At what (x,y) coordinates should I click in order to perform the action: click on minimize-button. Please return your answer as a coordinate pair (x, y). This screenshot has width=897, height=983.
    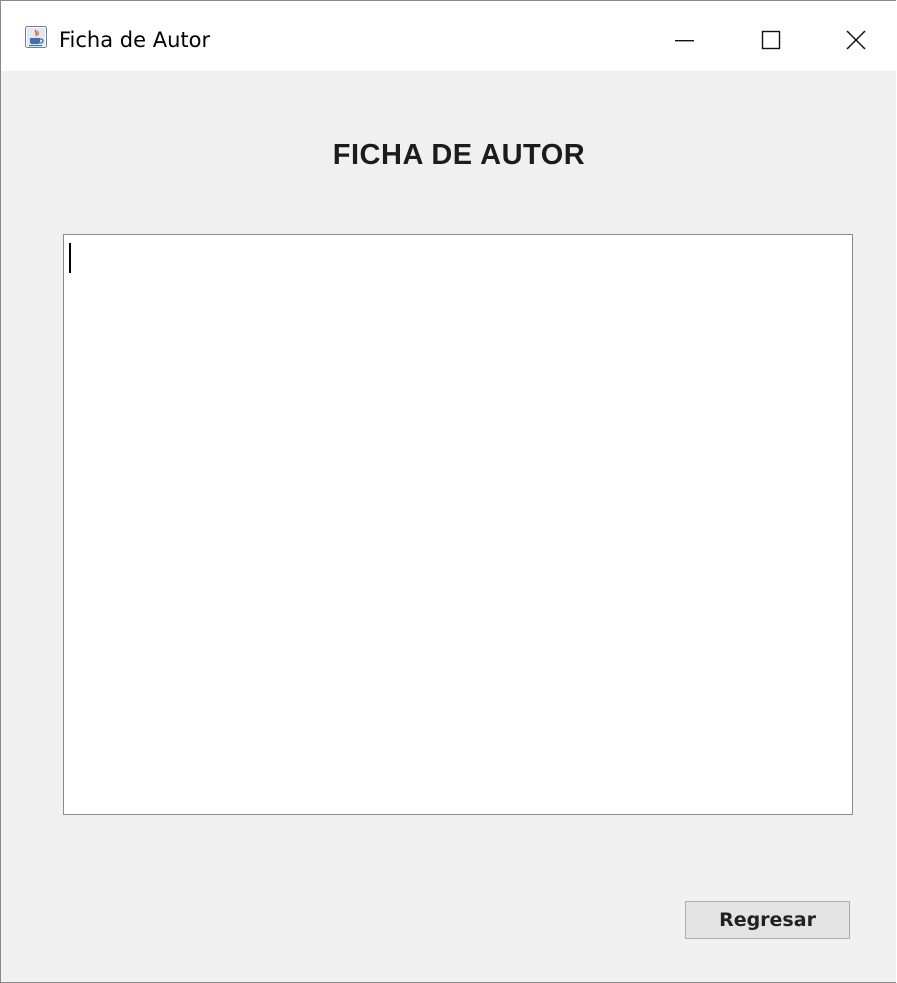
    Looking at the image, I should click on (687, 36).